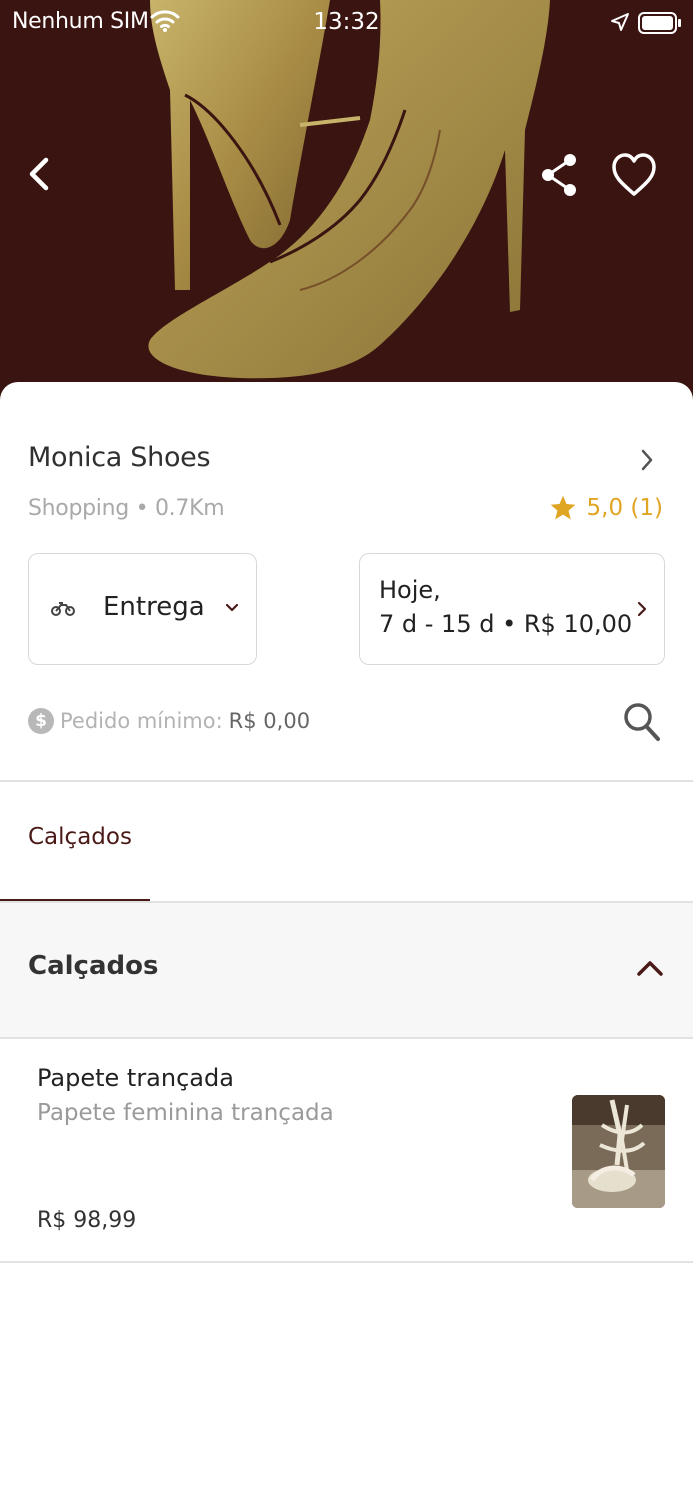  I want to click on minimum-order-label: Pedido mínimo:, so click(141, 721).